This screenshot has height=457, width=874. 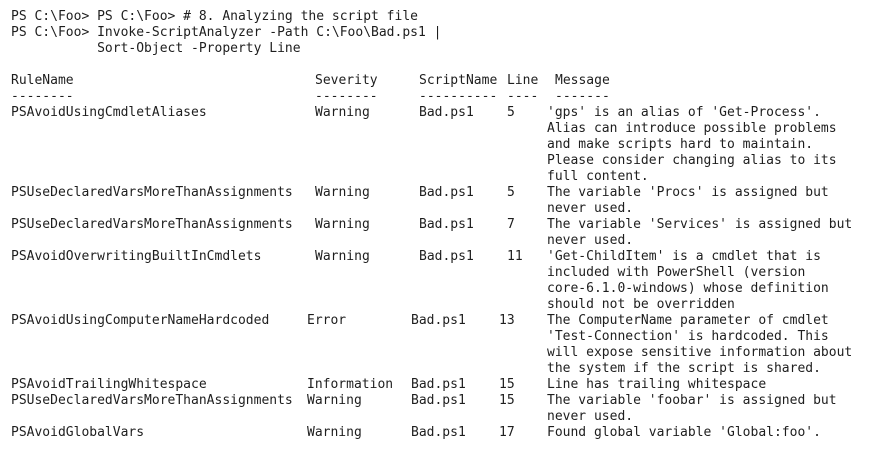 I want to click on column-header-message: Message, so click(x=582, y=80).